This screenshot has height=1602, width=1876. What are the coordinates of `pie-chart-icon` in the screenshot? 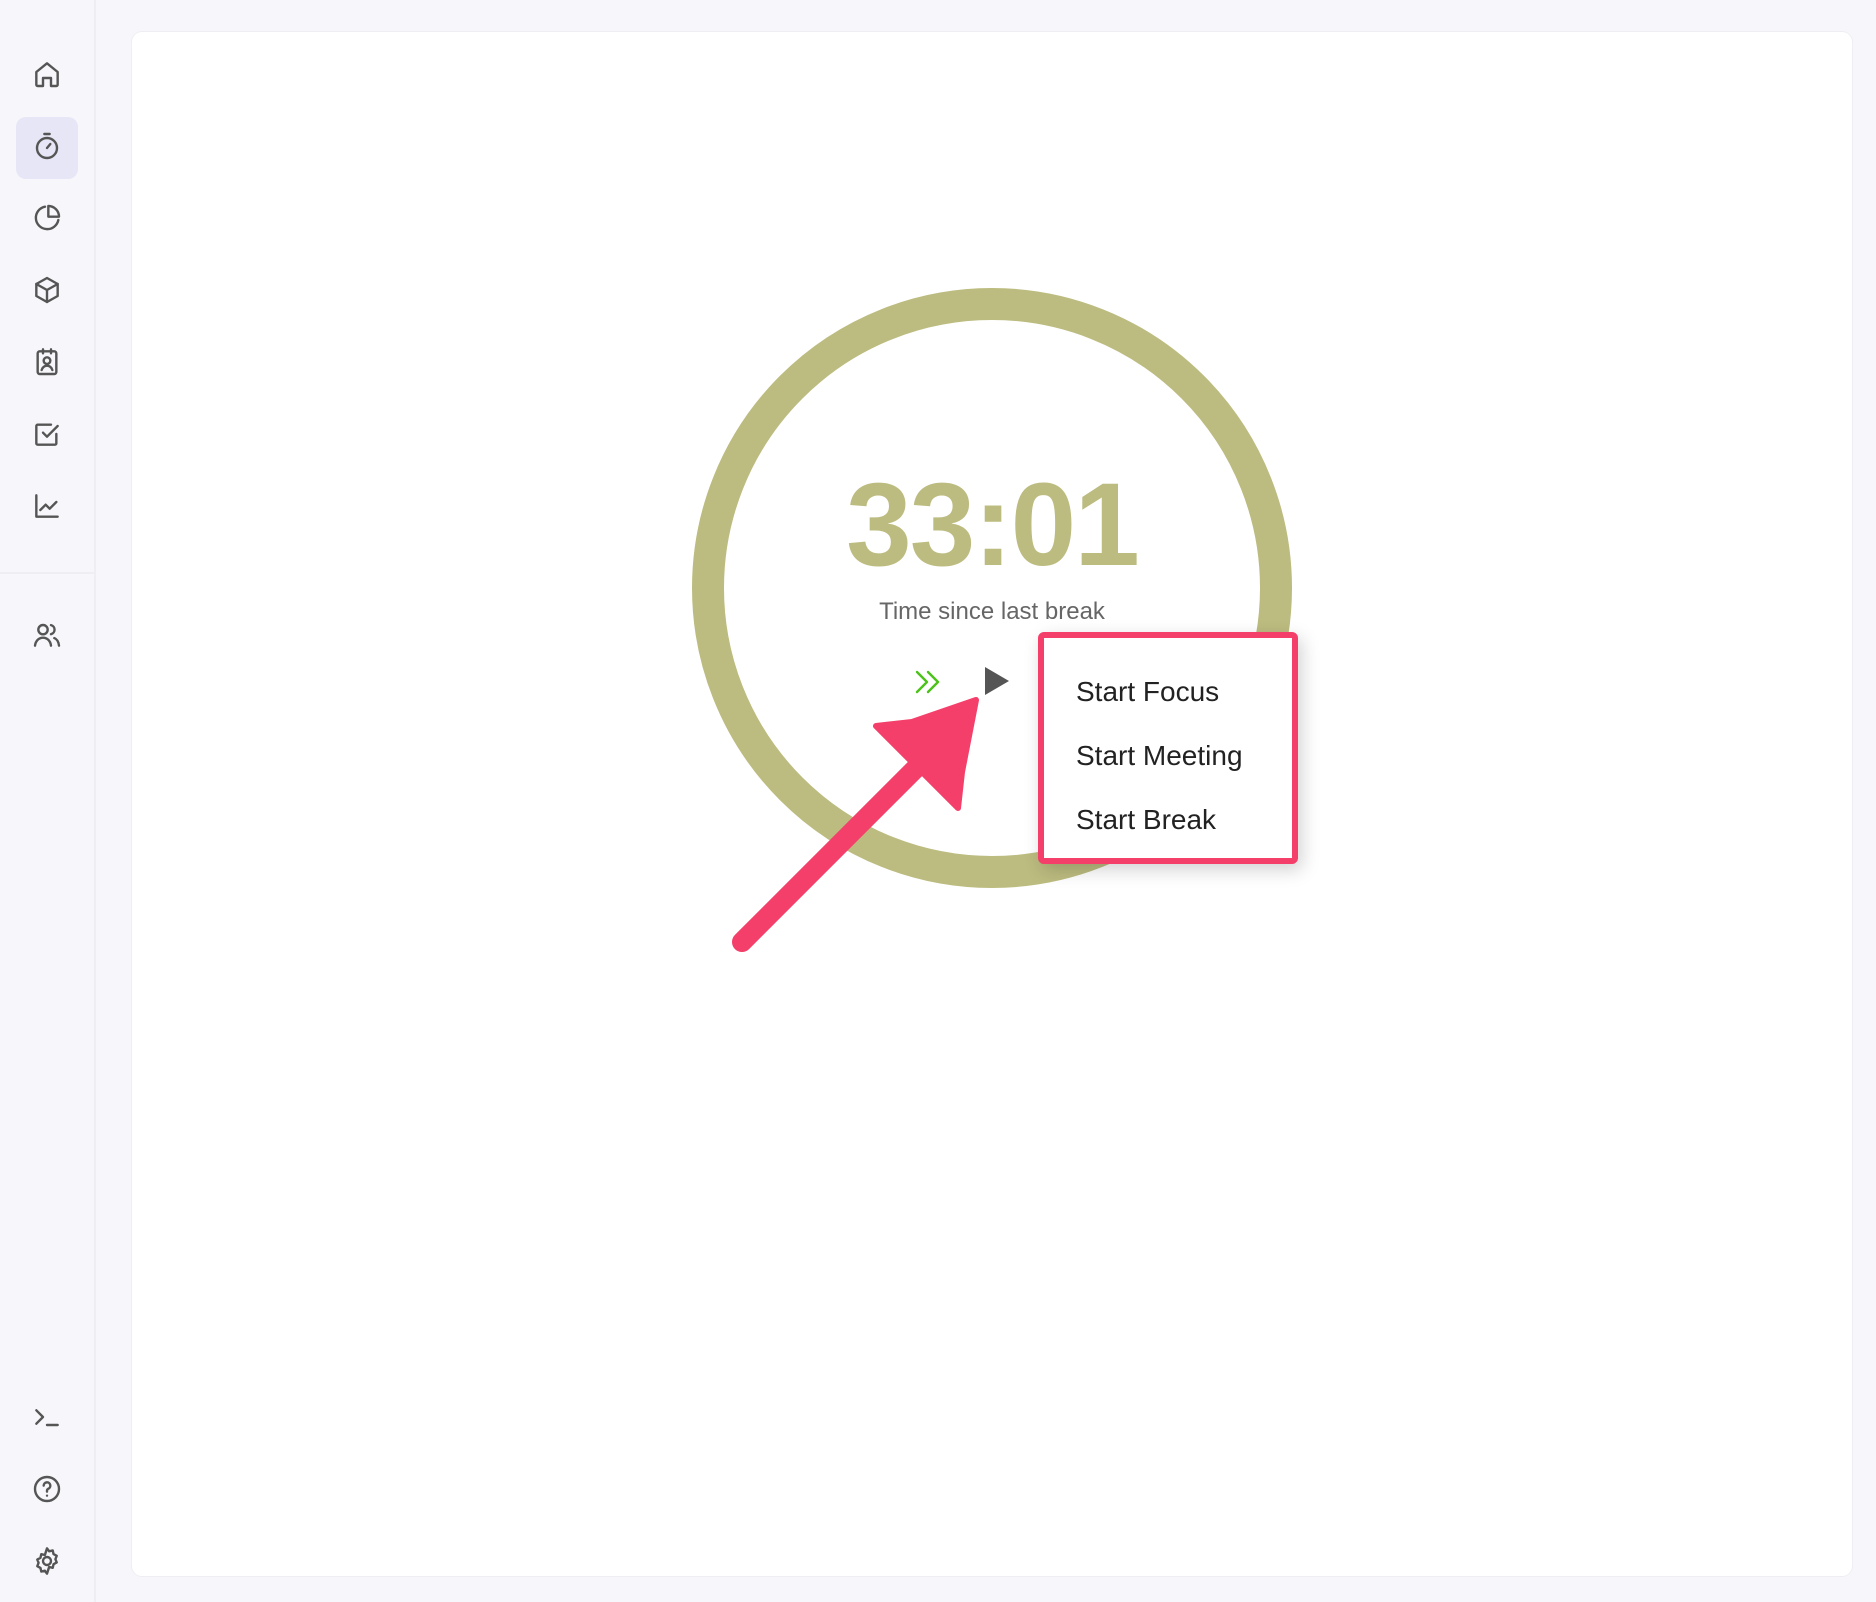 It's located at (47, 220).